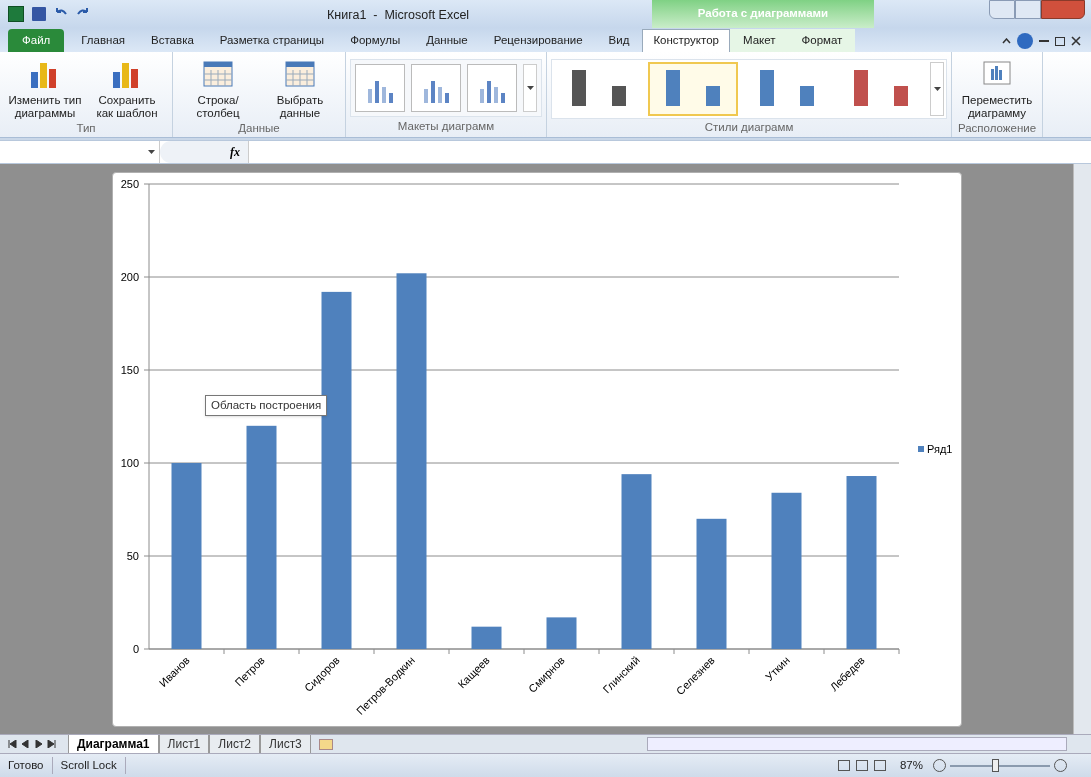 This screenshot has height=777, width=1091. I want to click on axis-tick-label: 200, so click(129, 277).